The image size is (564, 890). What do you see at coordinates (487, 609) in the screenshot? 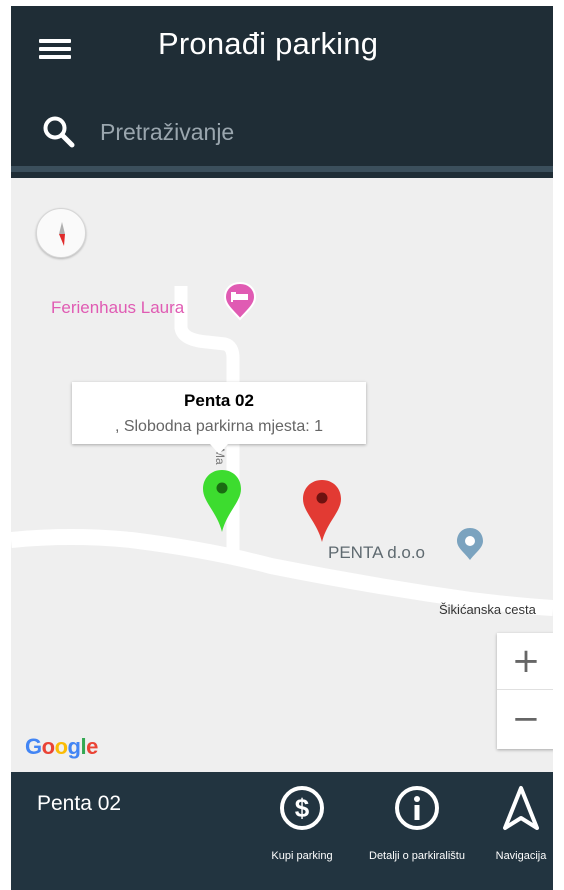
I see `road-label: Šikićanska cesta` at bounding box center [487, 609].